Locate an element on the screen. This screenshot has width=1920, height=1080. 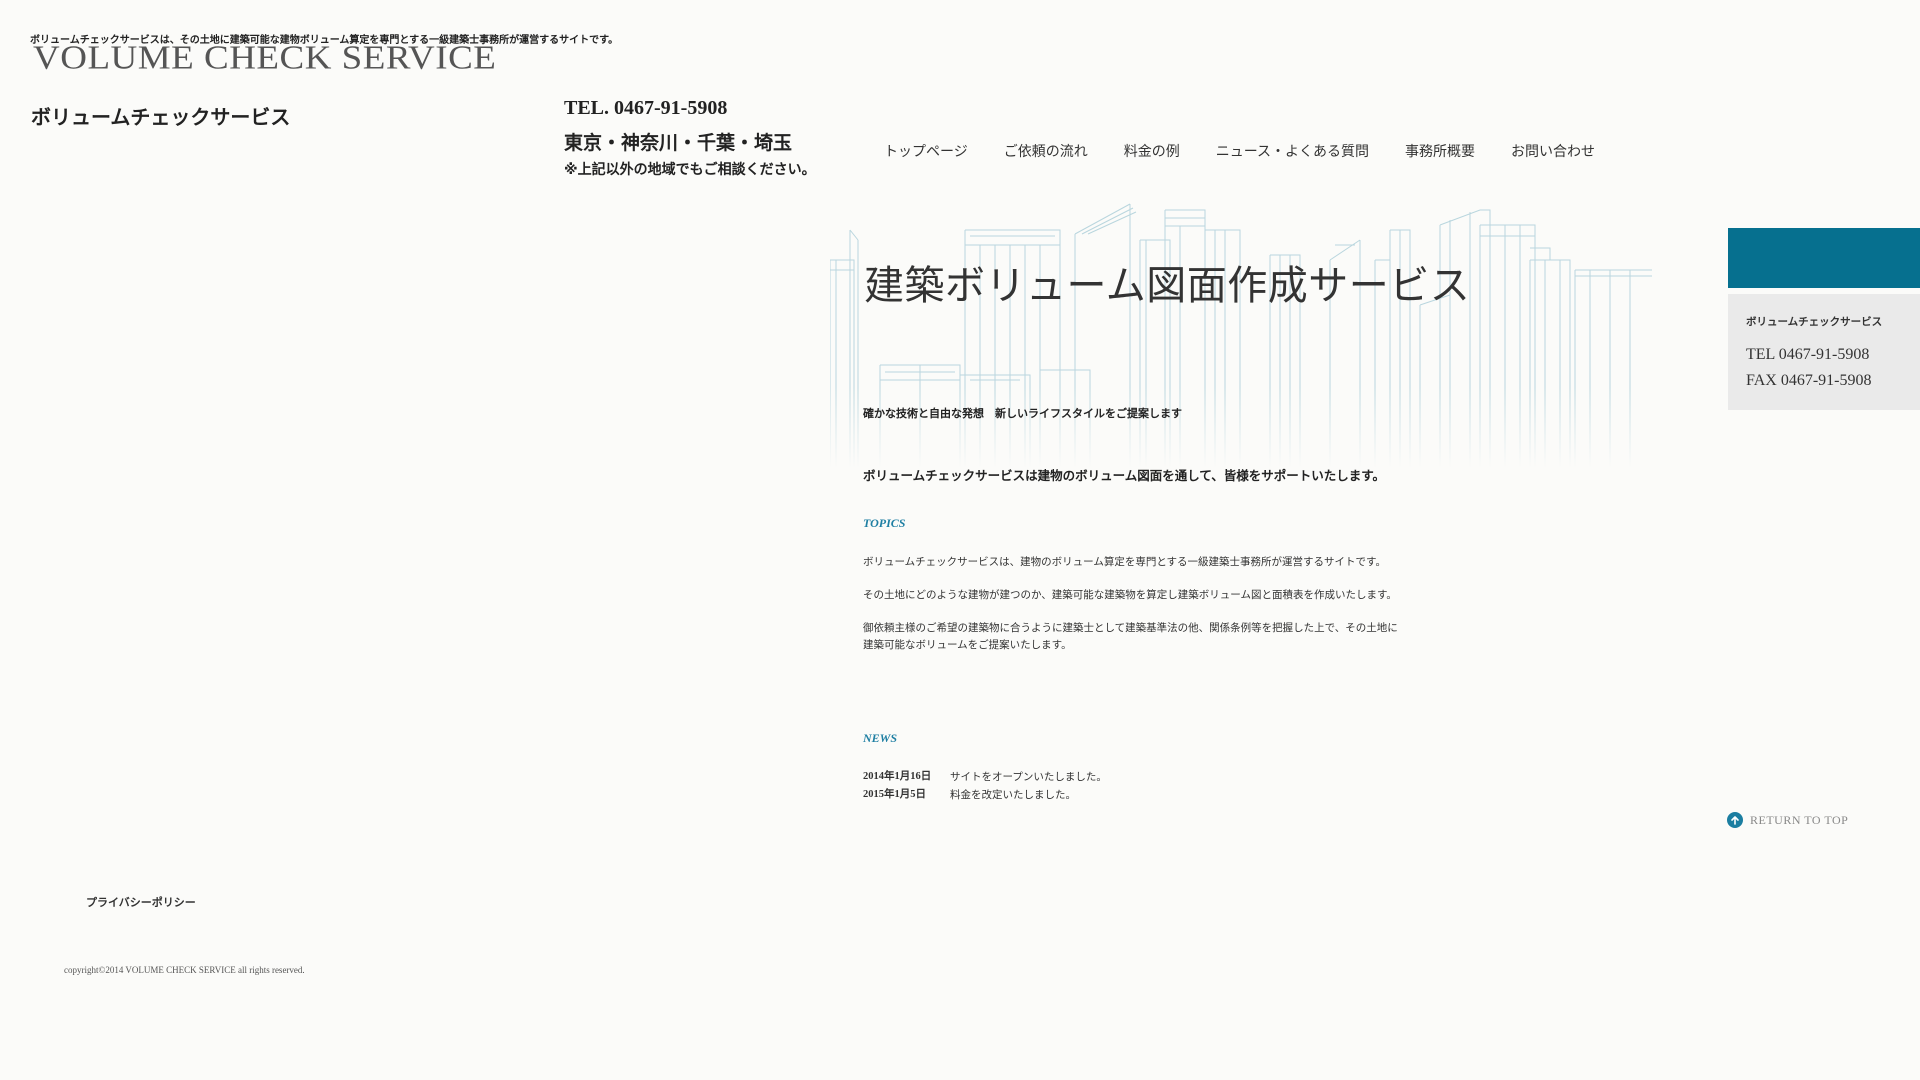
service-area-note: ※上記以外の地域でもご相談ください。 is located at coordinates (690, 170).